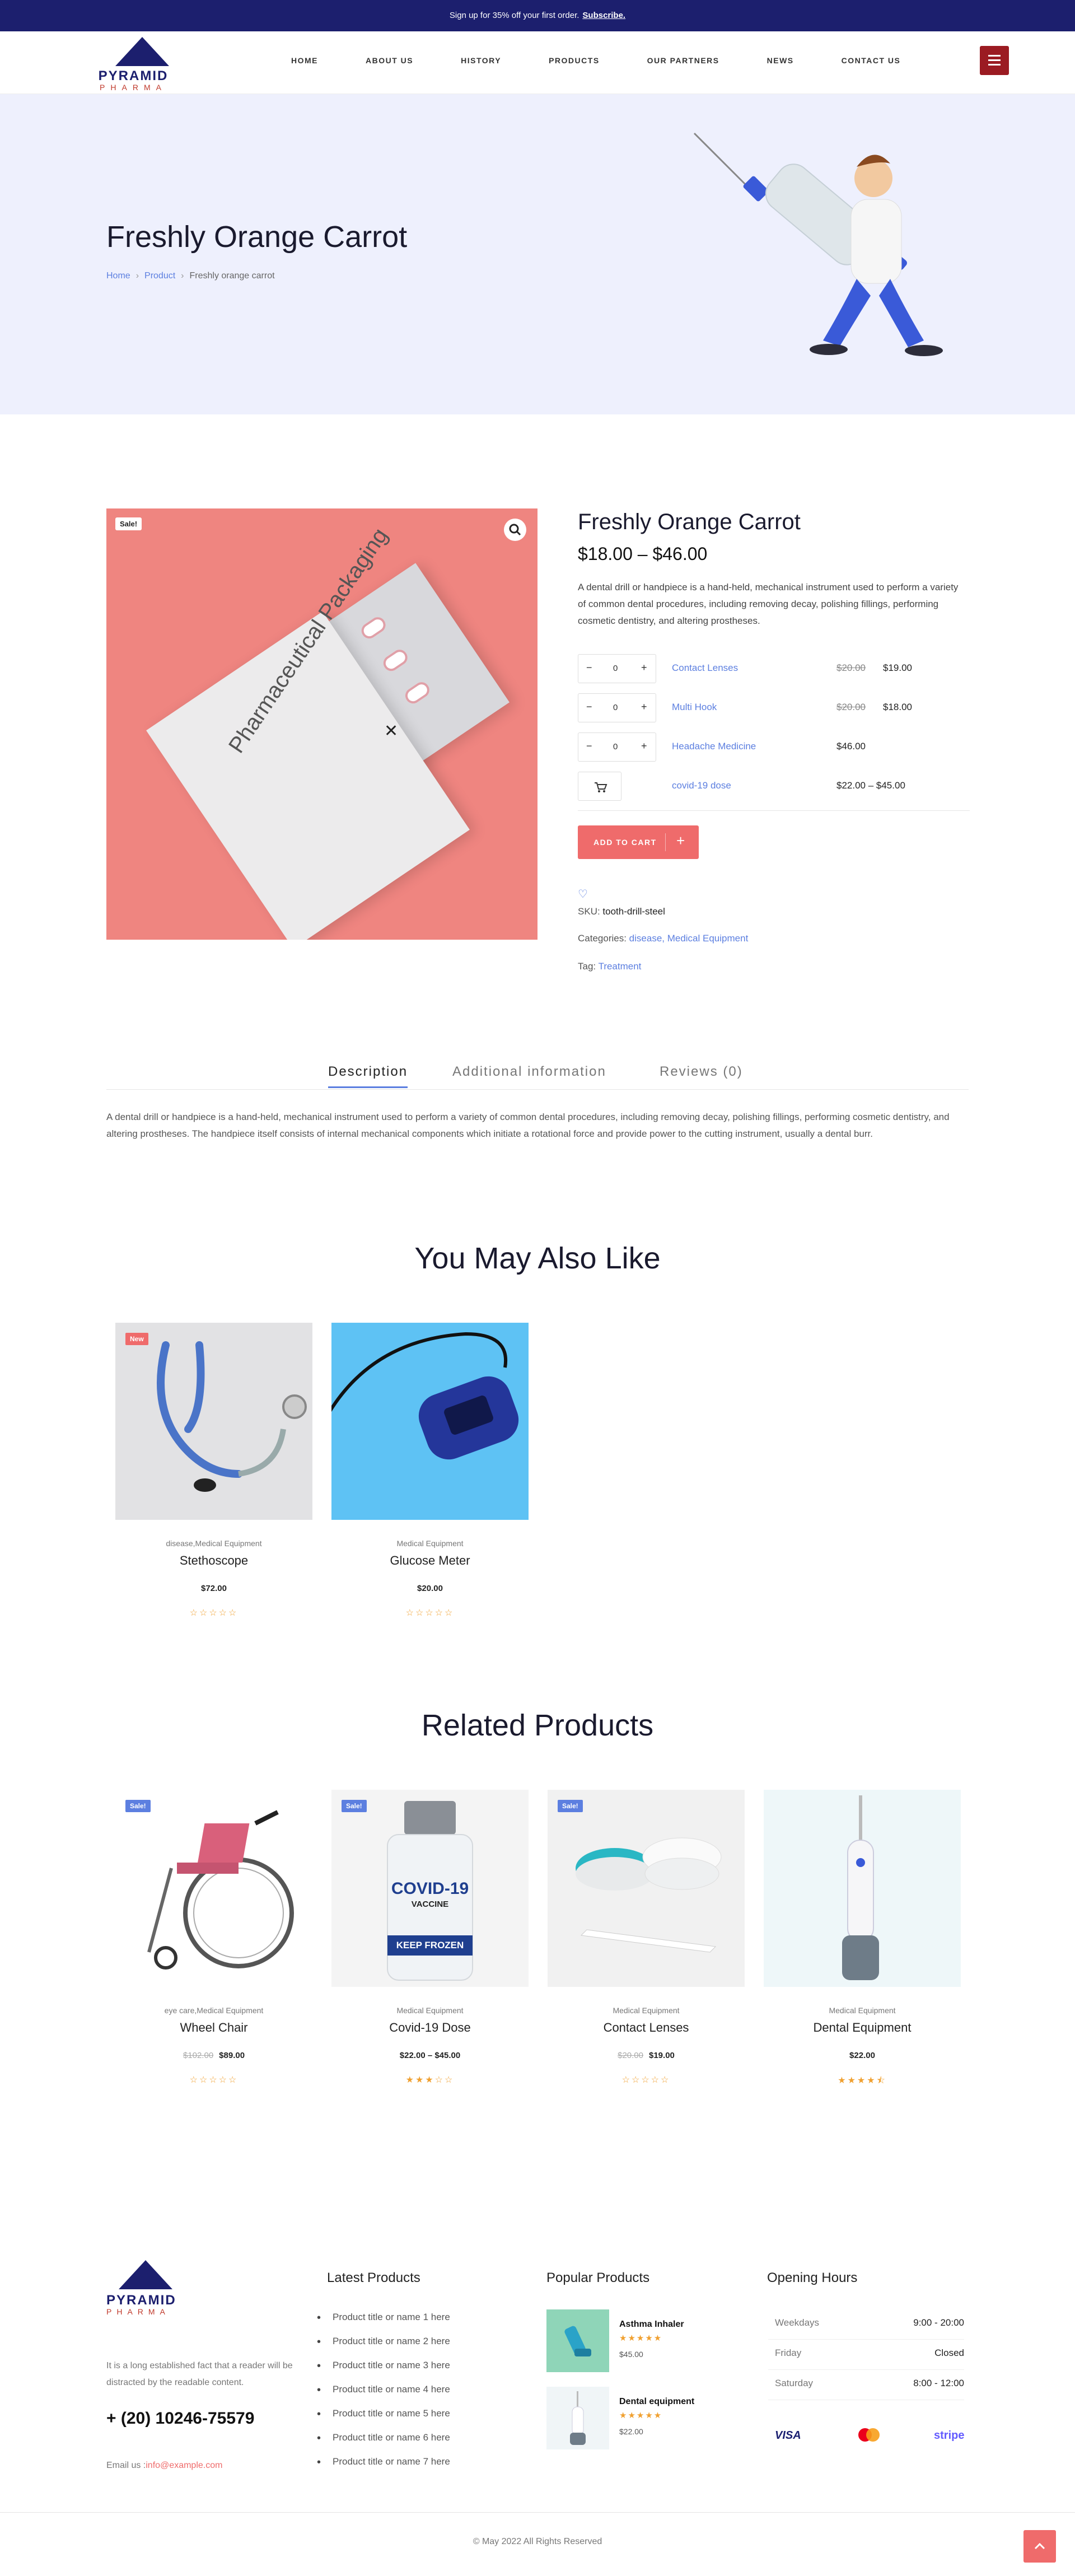  What do you see at coordinates (383, 2462) in the screenshot?
I see `latest-product-link: Product title or name 7 here` at bounding box center [383, 2462].